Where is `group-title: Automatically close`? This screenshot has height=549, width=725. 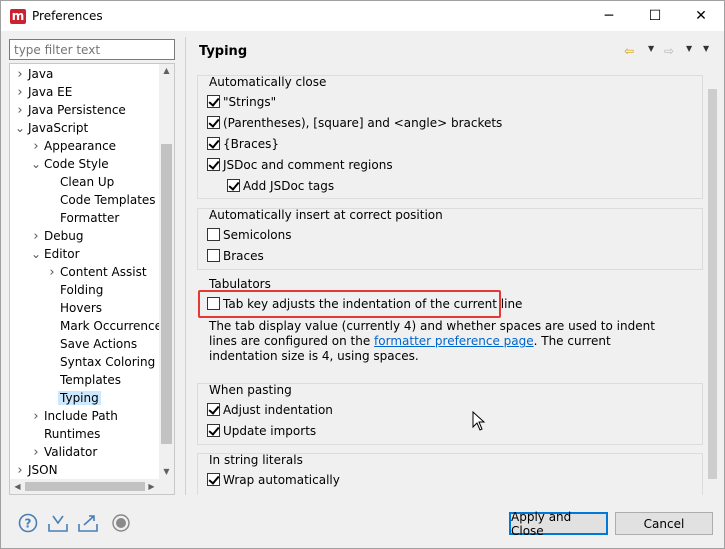 group-title: Automatically close is located at coordinates (268, 82).